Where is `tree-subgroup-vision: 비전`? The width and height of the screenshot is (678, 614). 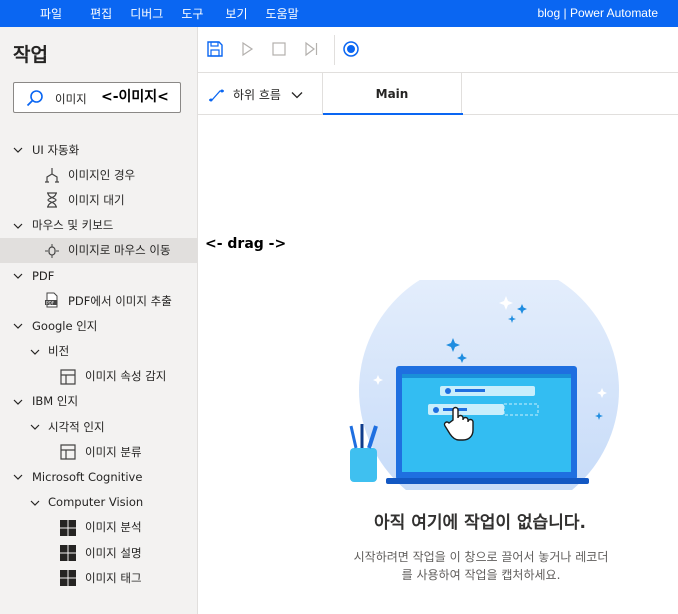
tree-subgroup-vision: 비전 is located at coordinates (98, 351).